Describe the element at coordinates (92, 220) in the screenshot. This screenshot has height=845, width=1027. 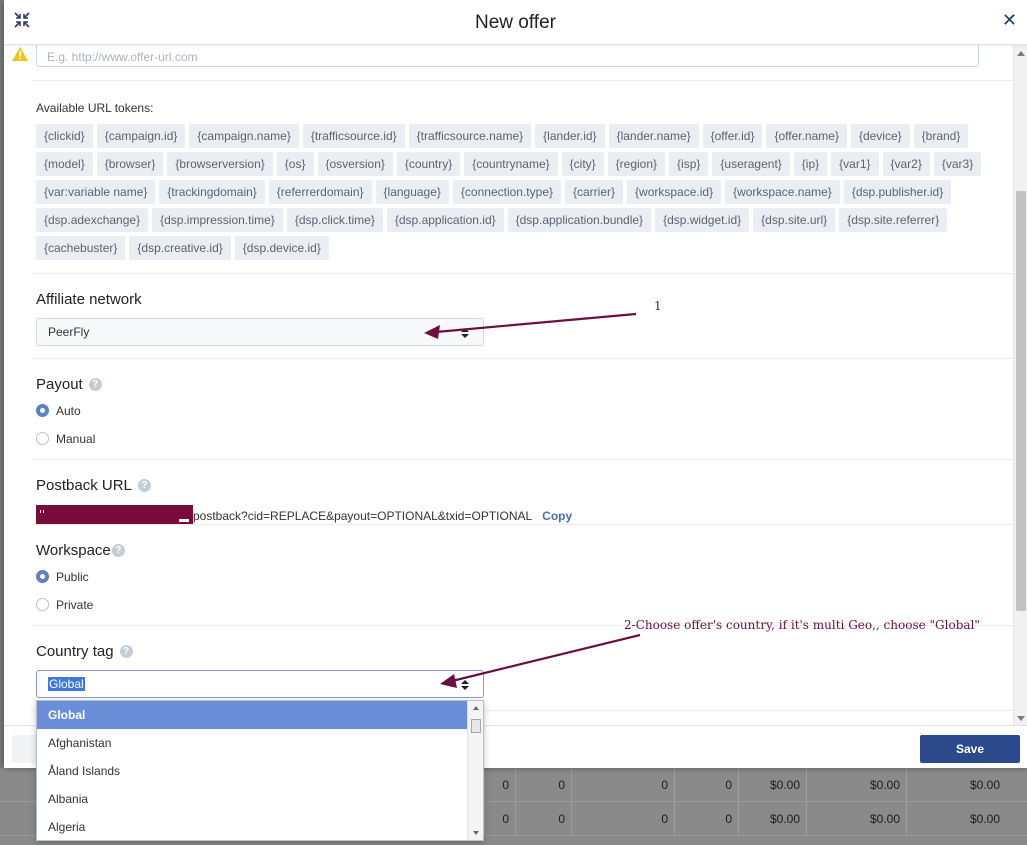
I see `url-token: {dsp.adexchange}` at that location.